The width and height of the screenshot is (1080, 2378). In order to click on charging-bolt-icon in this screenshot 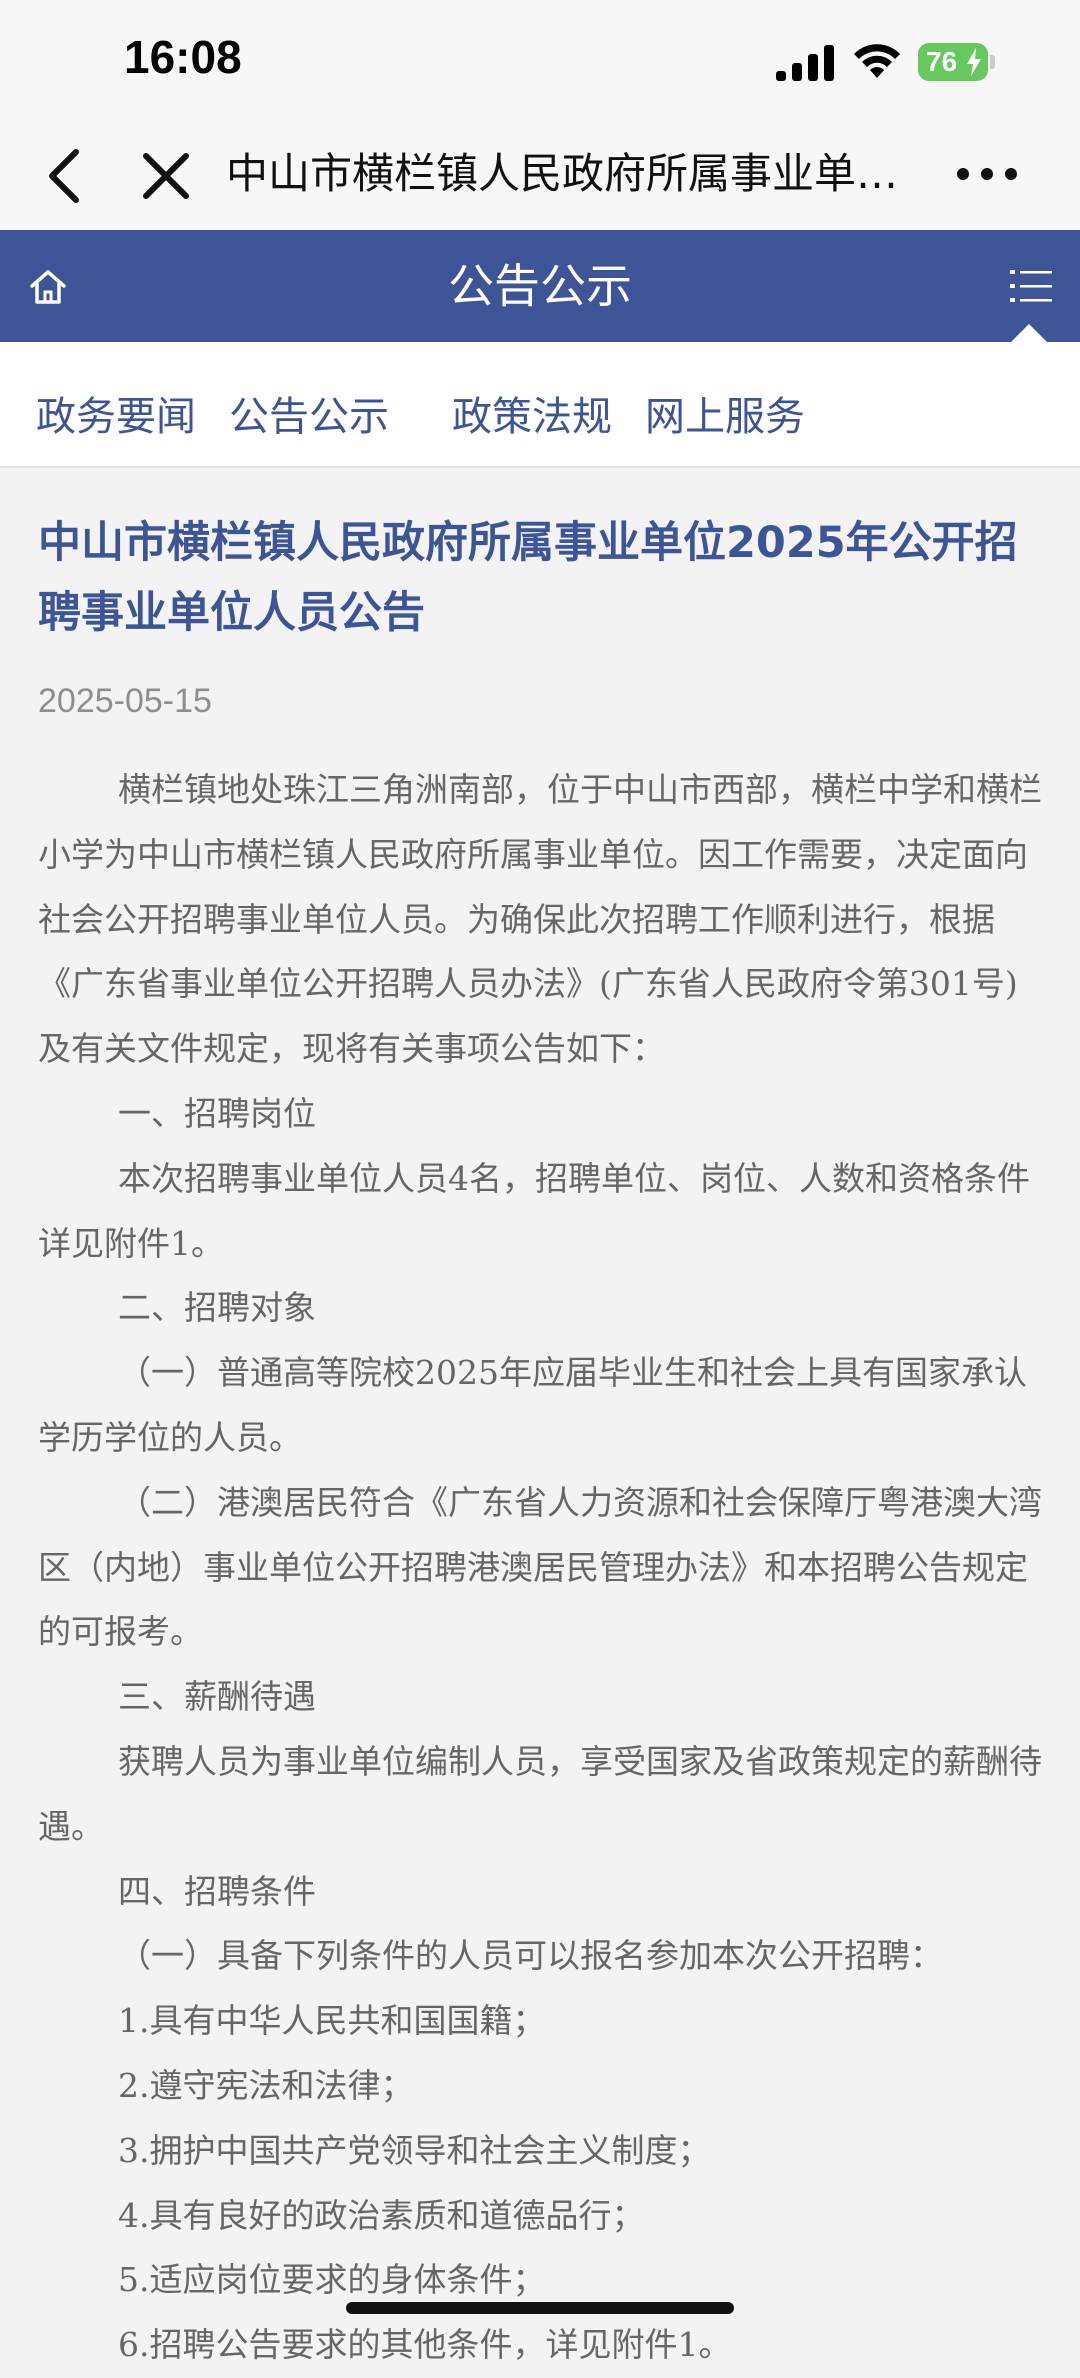, I will do `click(974, 62)`.